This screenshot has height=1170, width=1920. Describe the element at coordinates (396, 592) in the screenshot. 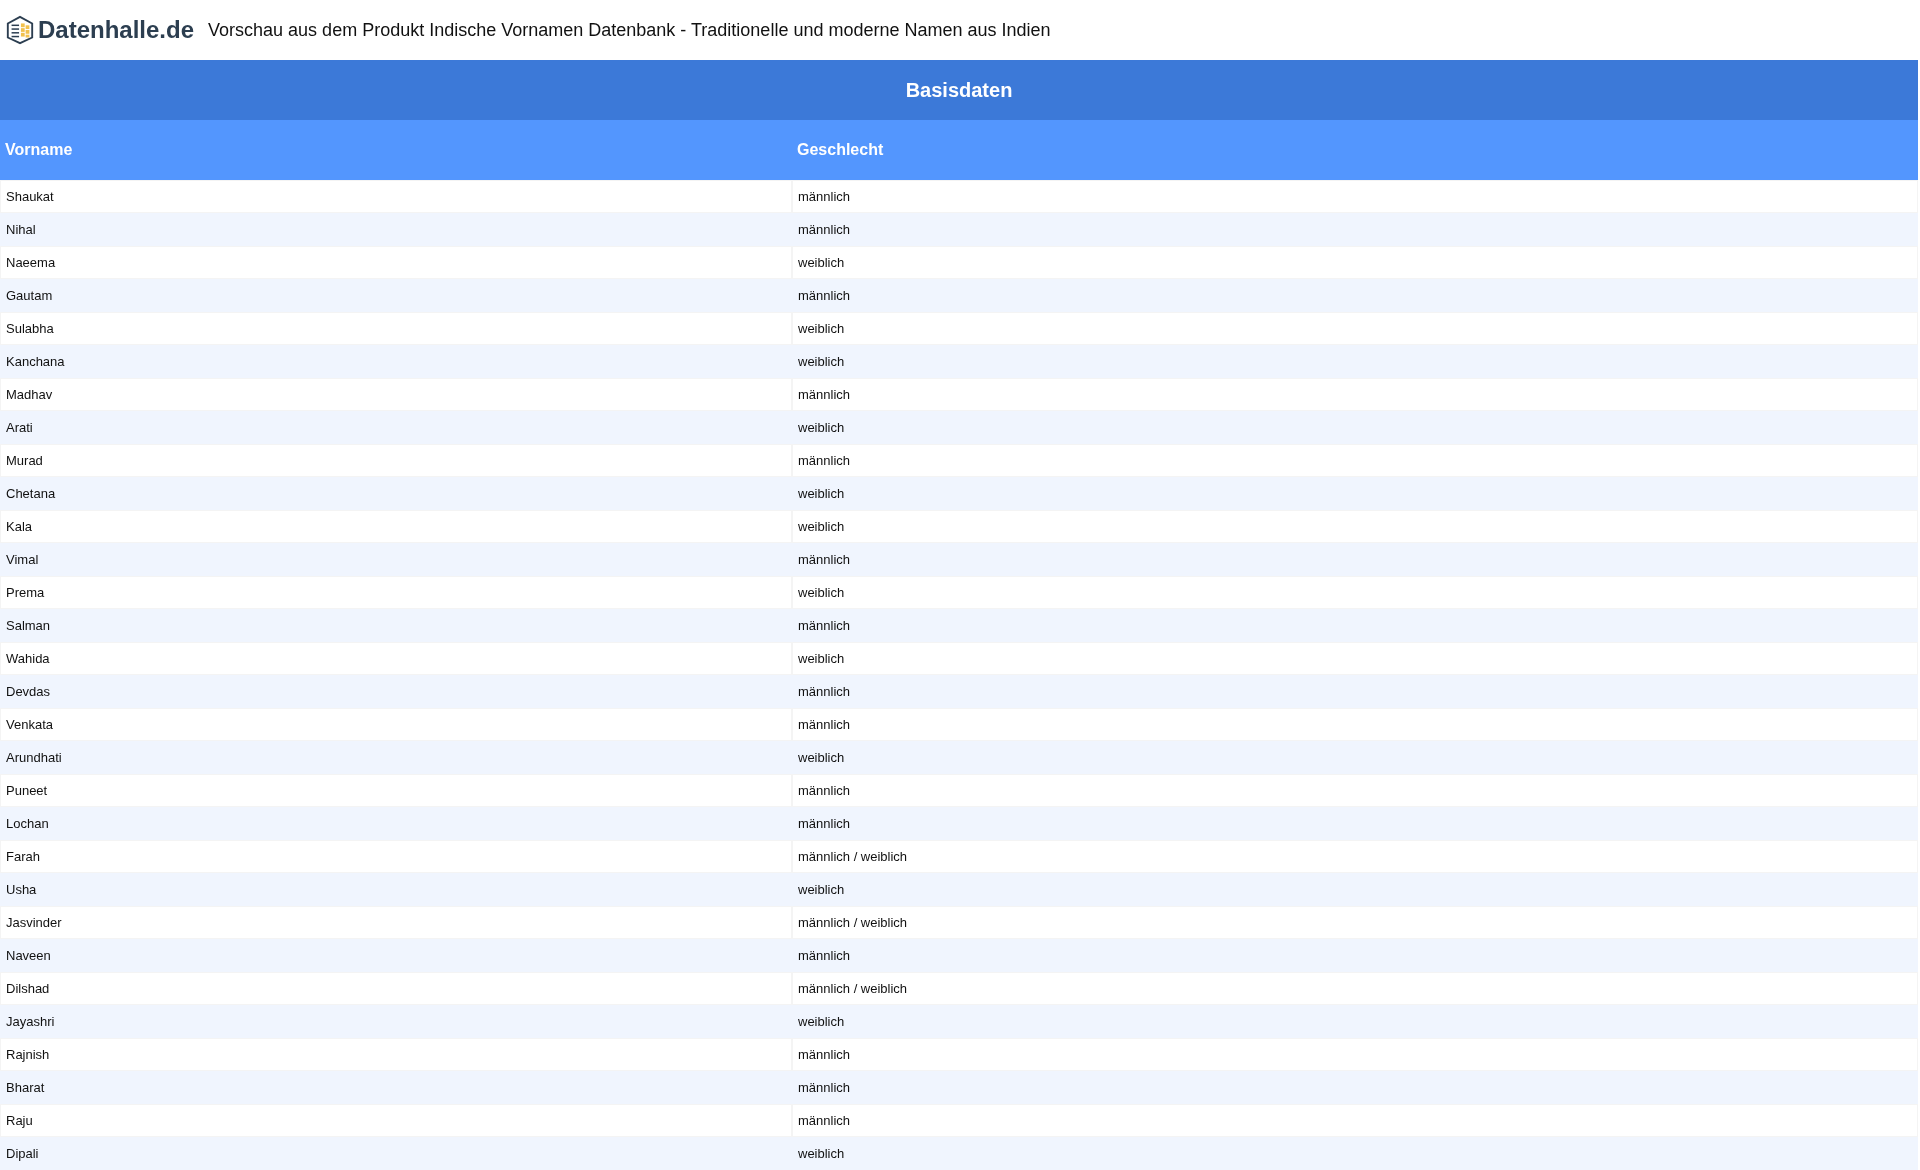

I see `table-cell: Prema` at that location.